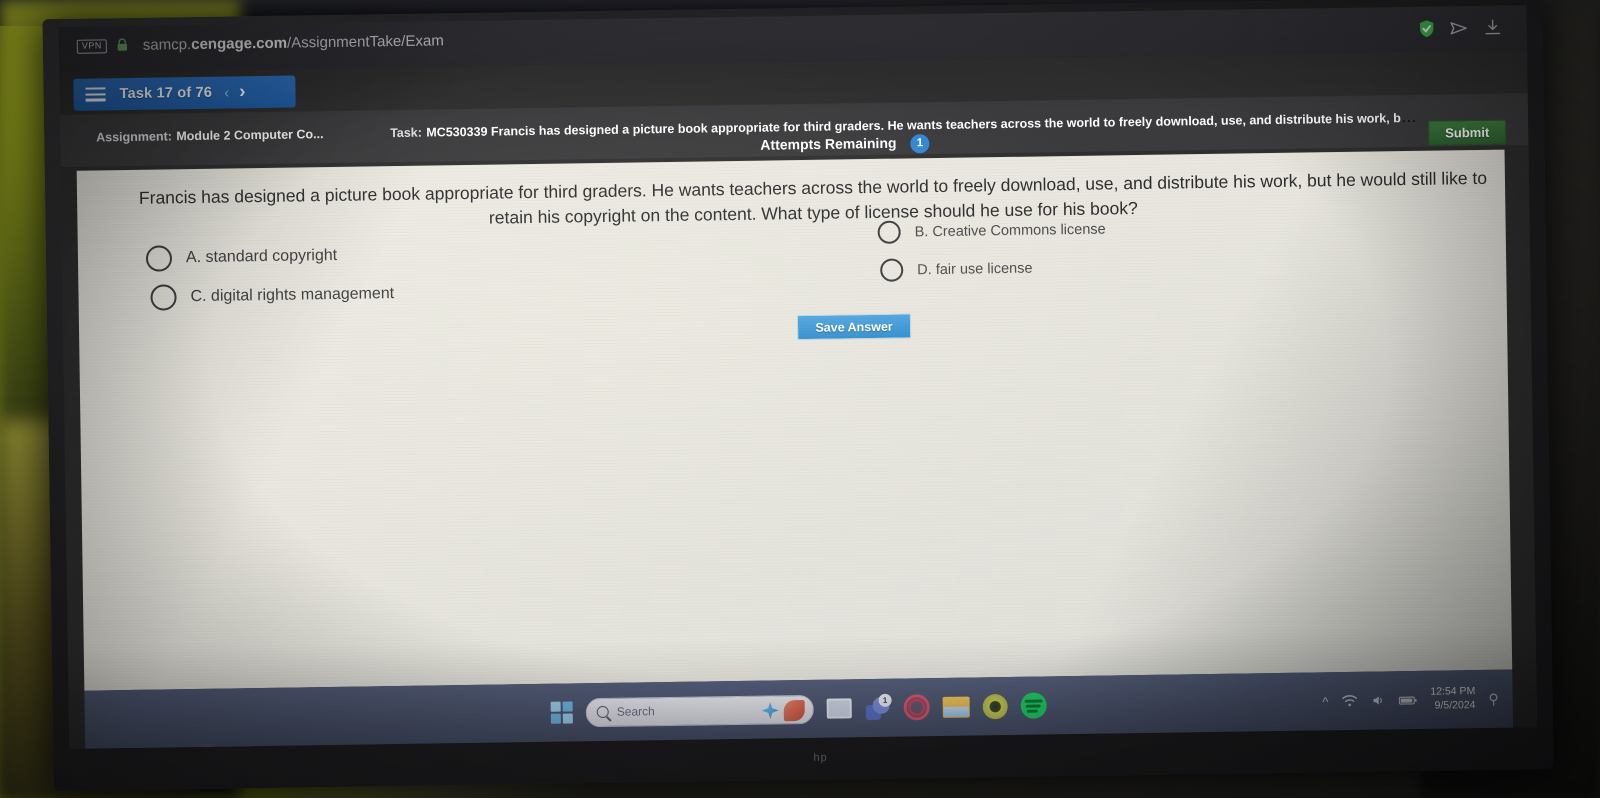 This screenshot has width=1600, height=798. Describe the element at coordinates (975, 269) in the screenshot. I see `option-d-label: D. fair use license` at that location.